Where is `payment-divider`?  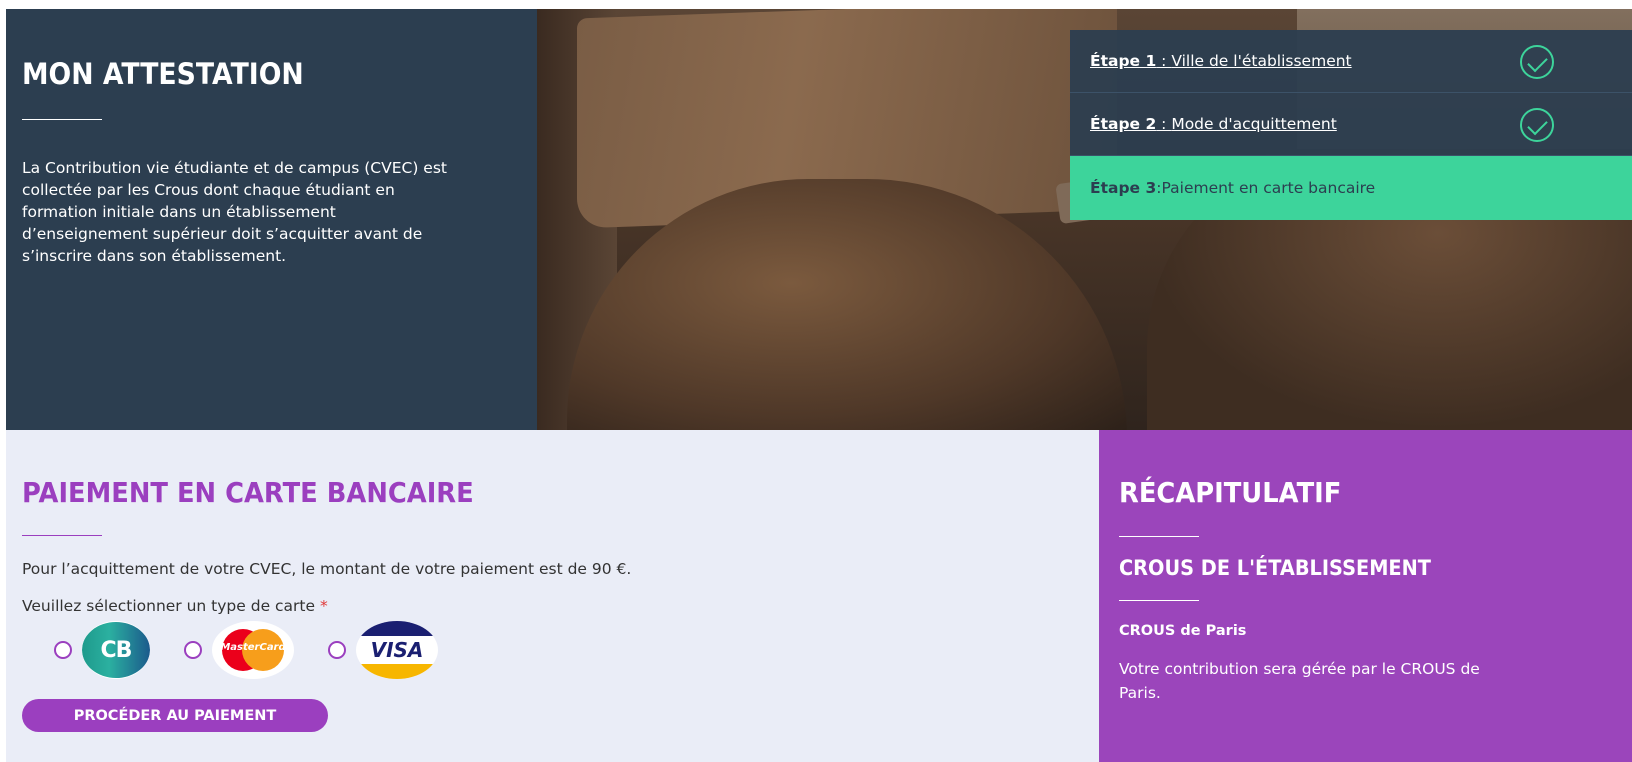 payment-divider is located at coordinates (62, 535).